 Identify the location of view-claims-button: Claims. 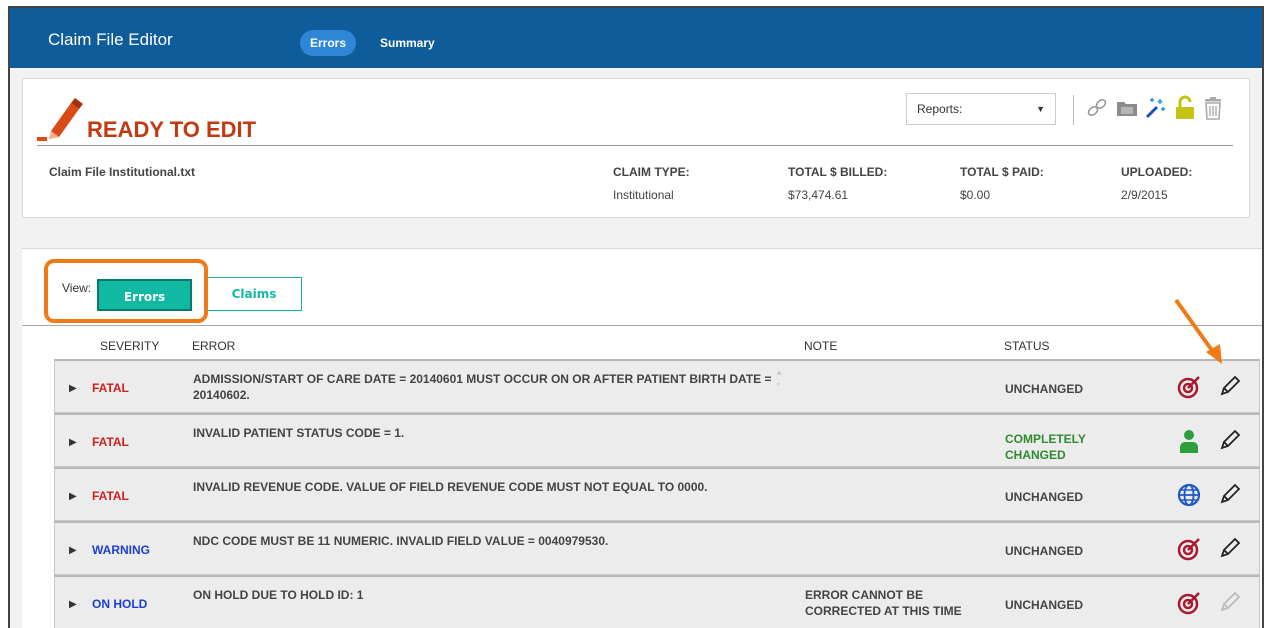
(254, 294).